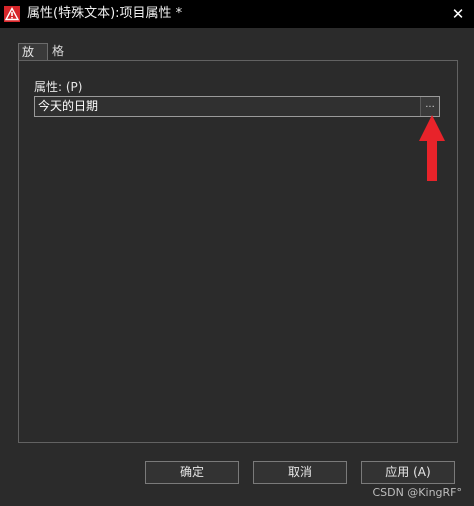  Describe the element at coordinates (458, 14) in the screenshot. I see `close-icon: ✕` at that location.